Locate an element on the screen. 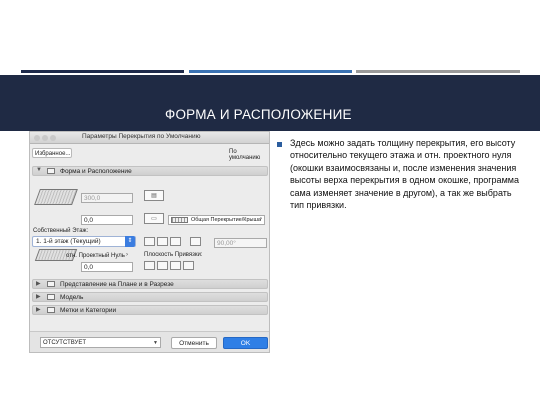 The height and width of the screenshot is (405, 540). section-tags-label: Метки и Категории is located at coordinates (88, 310).